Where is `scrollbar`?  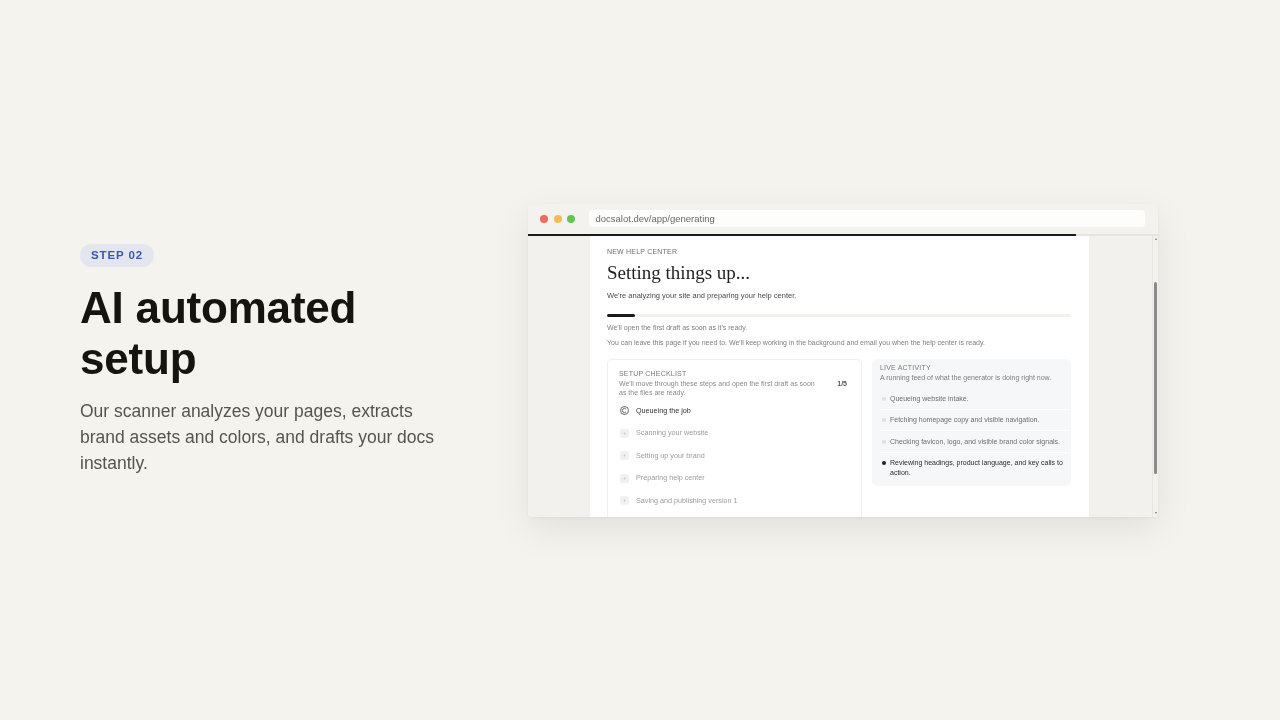 scrollbar is located at coordinates (1155, 376).